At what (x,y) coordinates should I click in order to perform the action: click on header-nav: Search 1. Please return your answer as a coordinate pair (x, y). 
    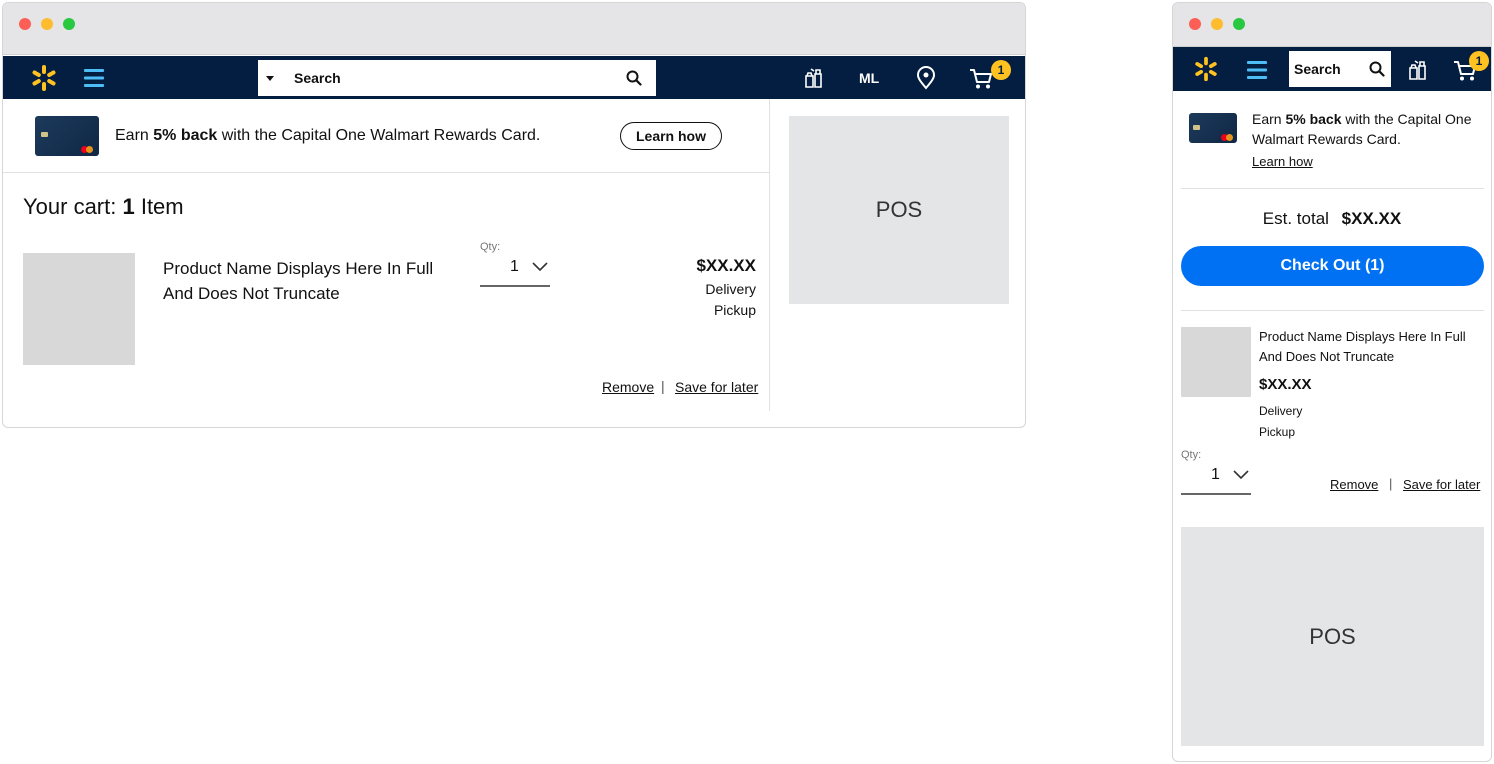
    Looking at the image, I should click on (1332, 69).